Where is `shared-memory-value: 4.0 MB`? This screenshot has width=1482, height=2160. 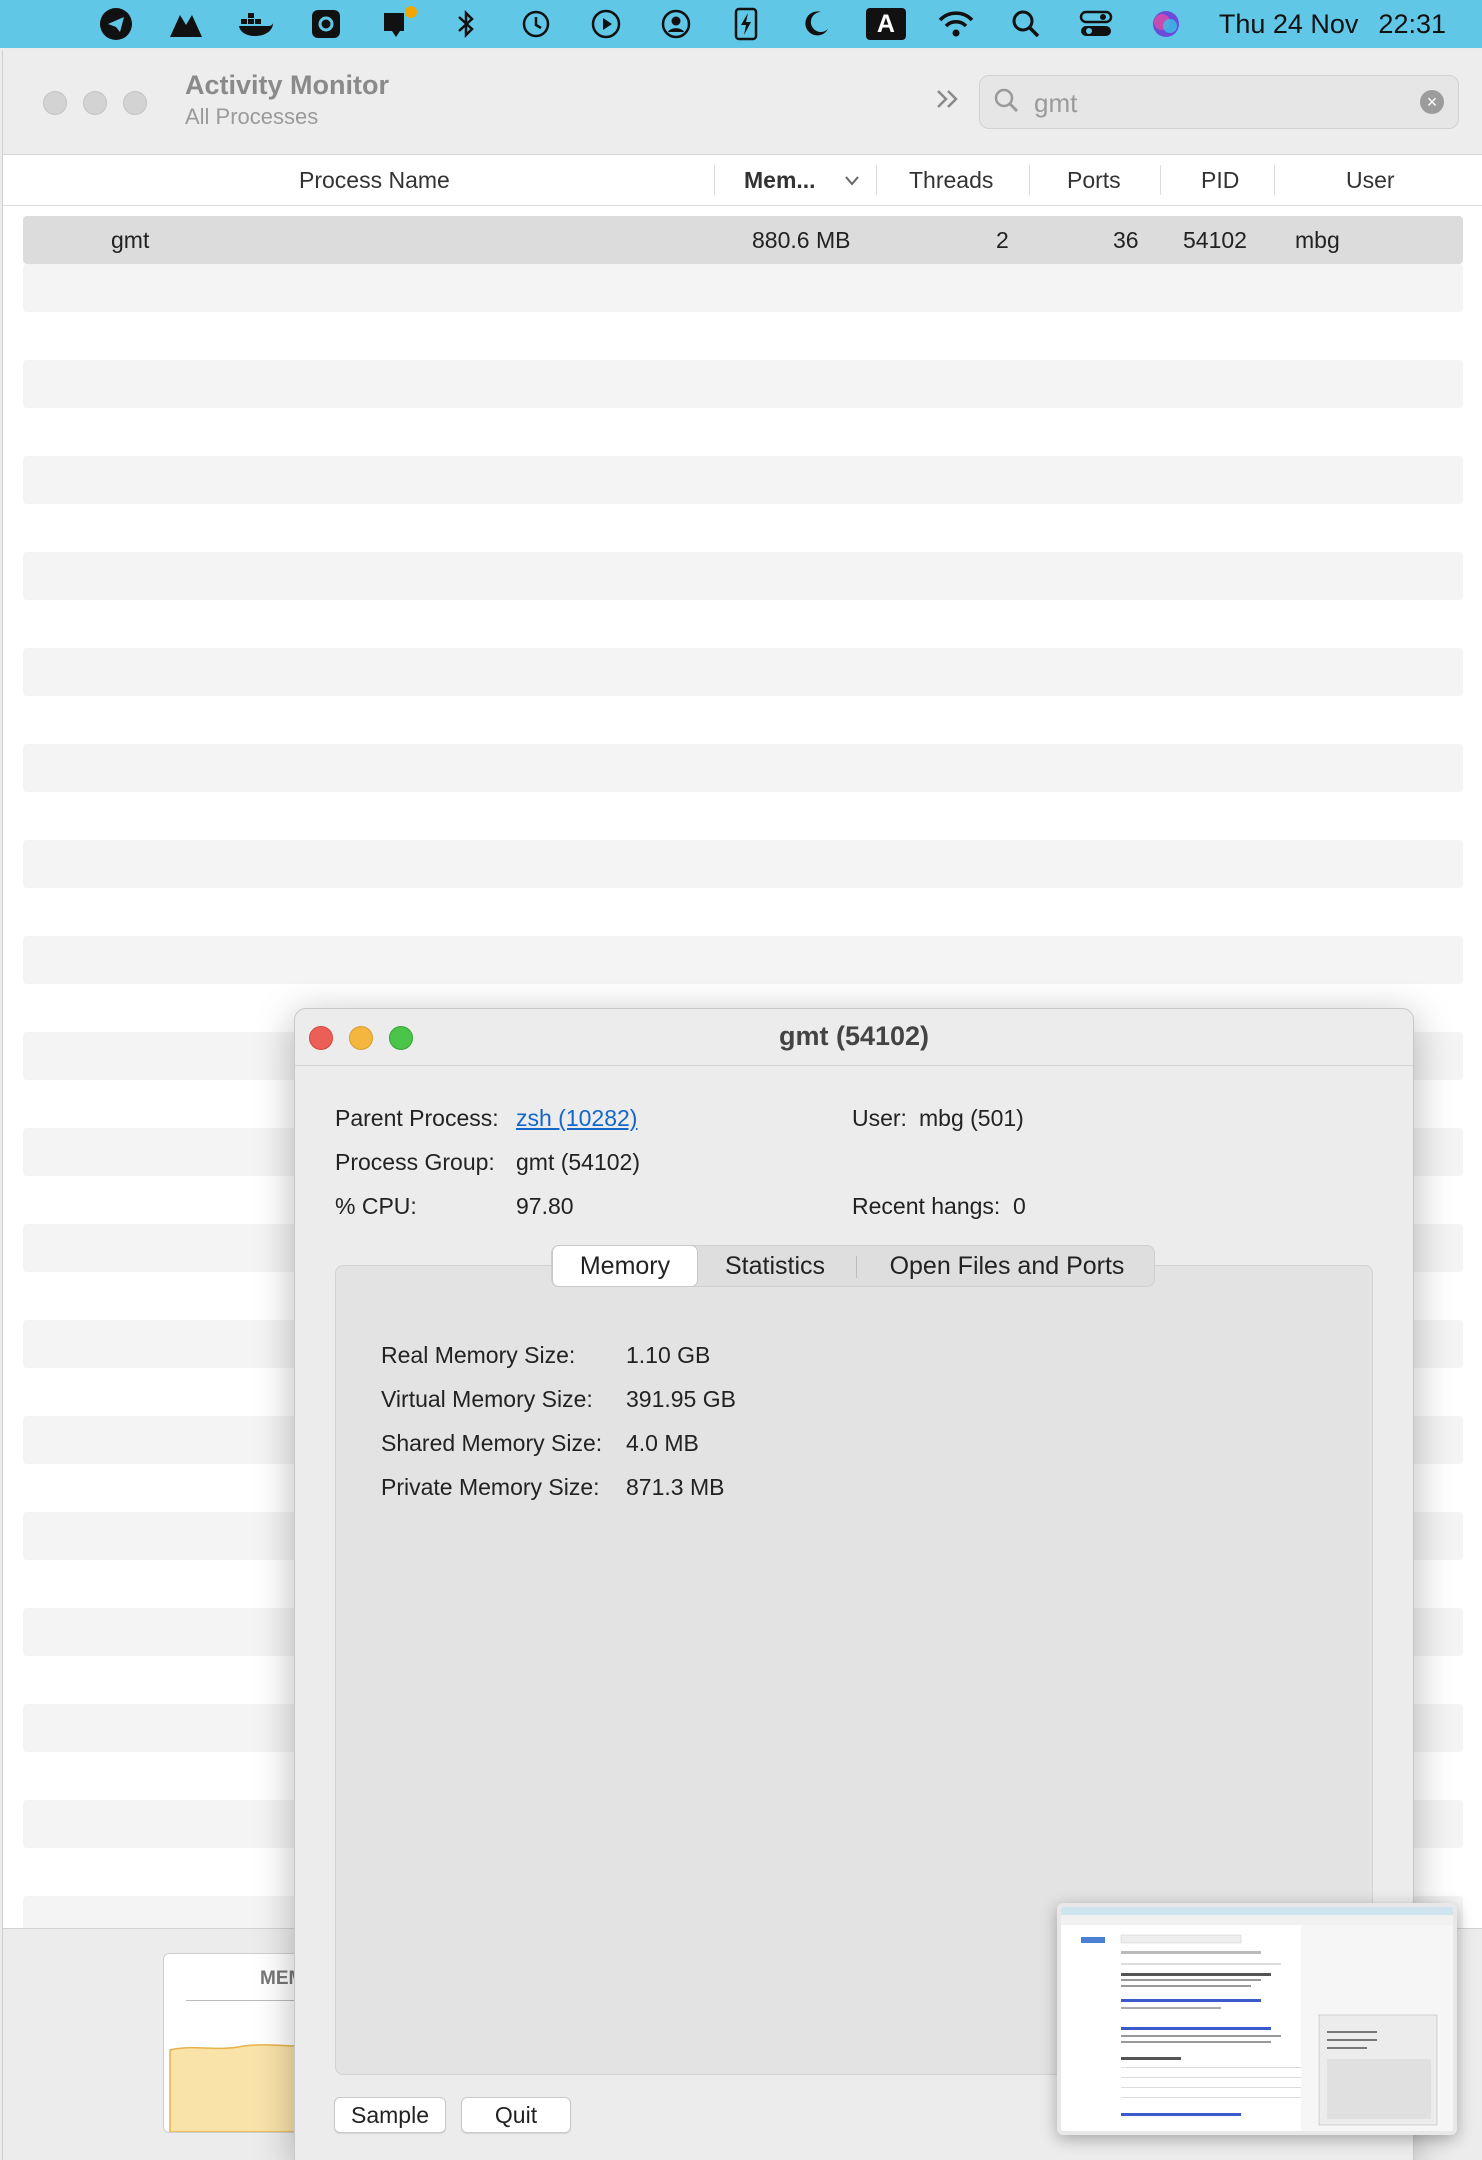 shared-memory-value: 4.0 MB is located at coordinates (662, 1443).